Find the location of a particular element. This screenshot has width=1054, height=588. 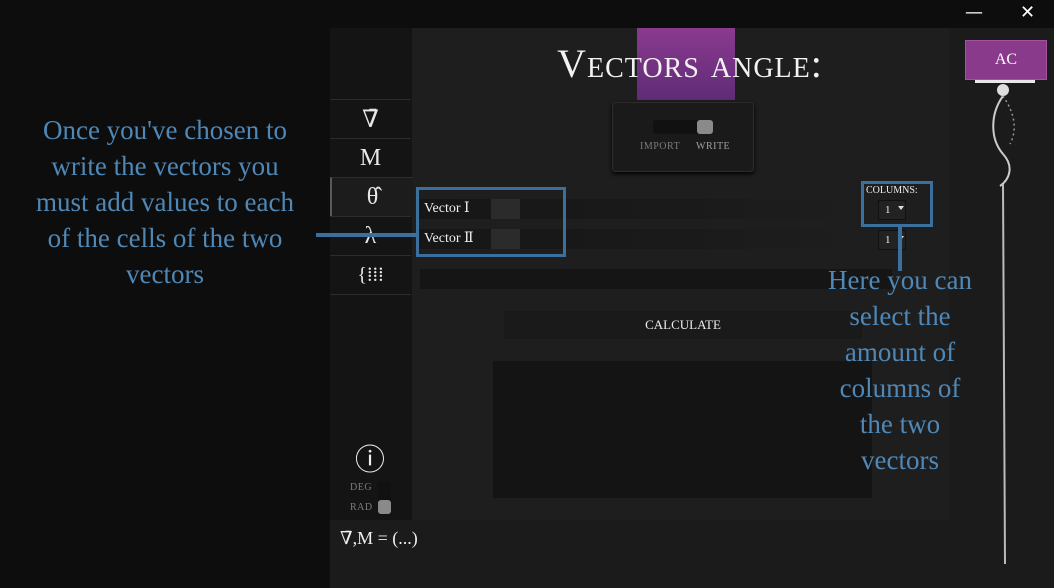

sidebar-item-system: {⁞⁞⁞ is located at coordinates (370, 275).